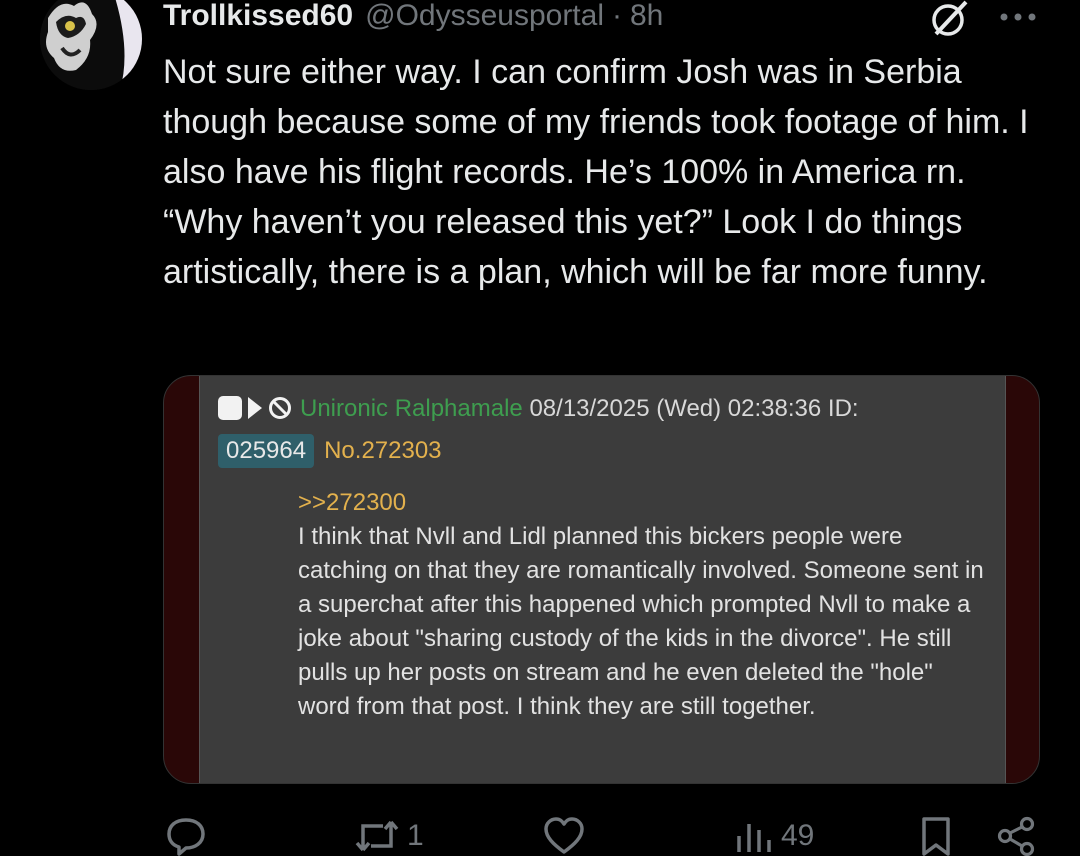 The width and height of the screenshot is (1080, 856). I want to click on bookmark-icon, so click(936, 836).